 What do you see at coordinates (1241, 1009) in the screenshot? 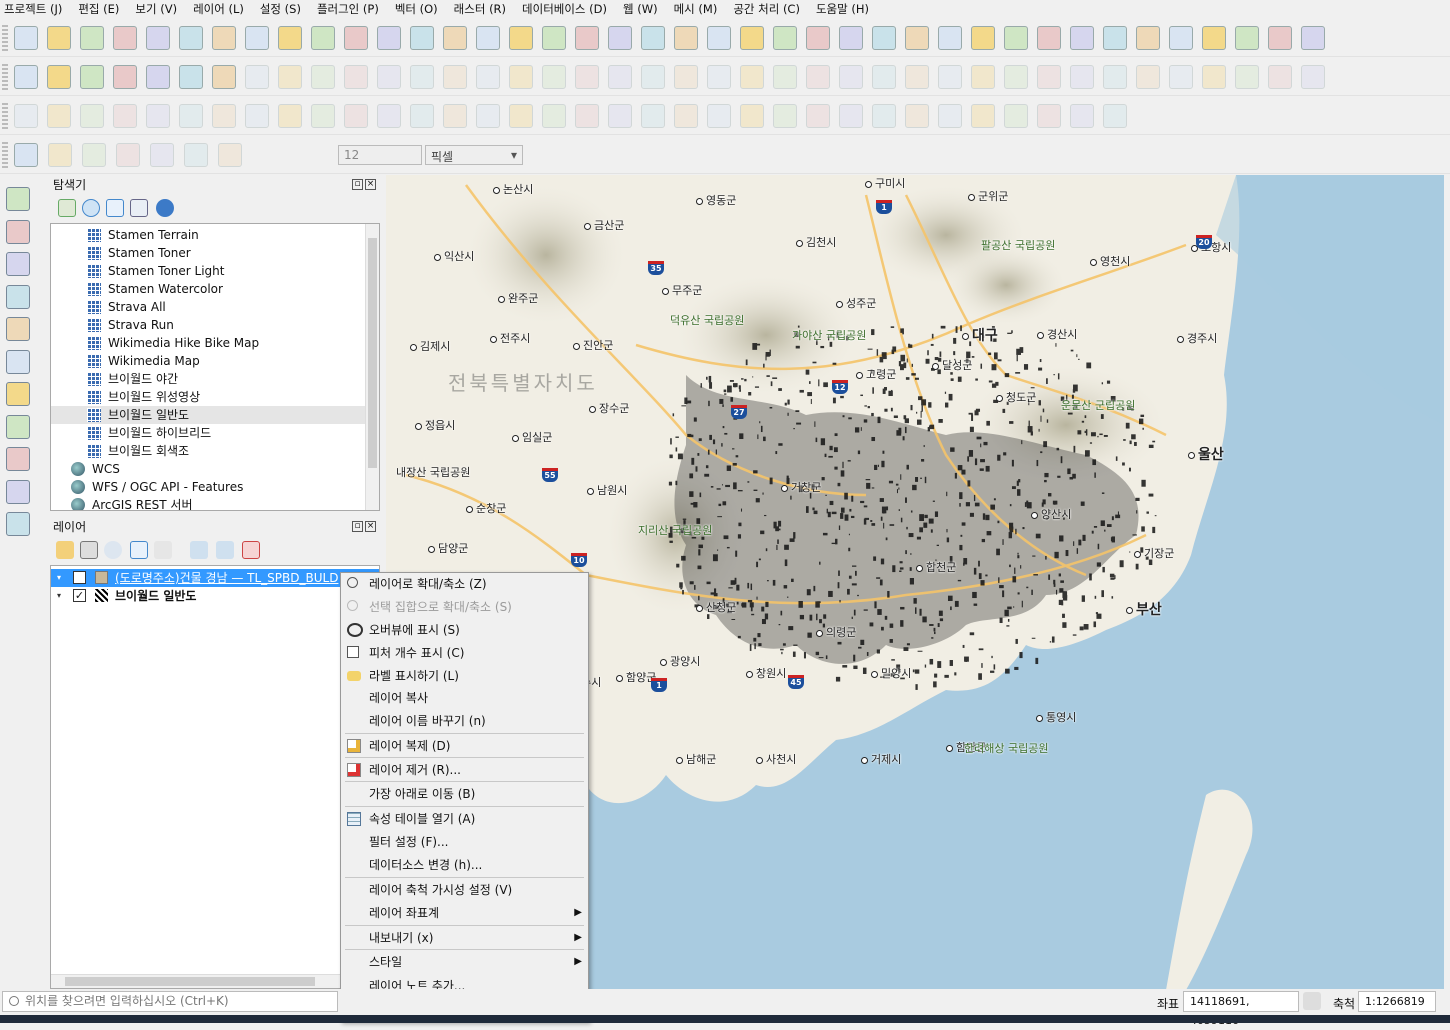
I see `coordinate-field: 14118691, 4059116` at bounding box center [1241, 1009].